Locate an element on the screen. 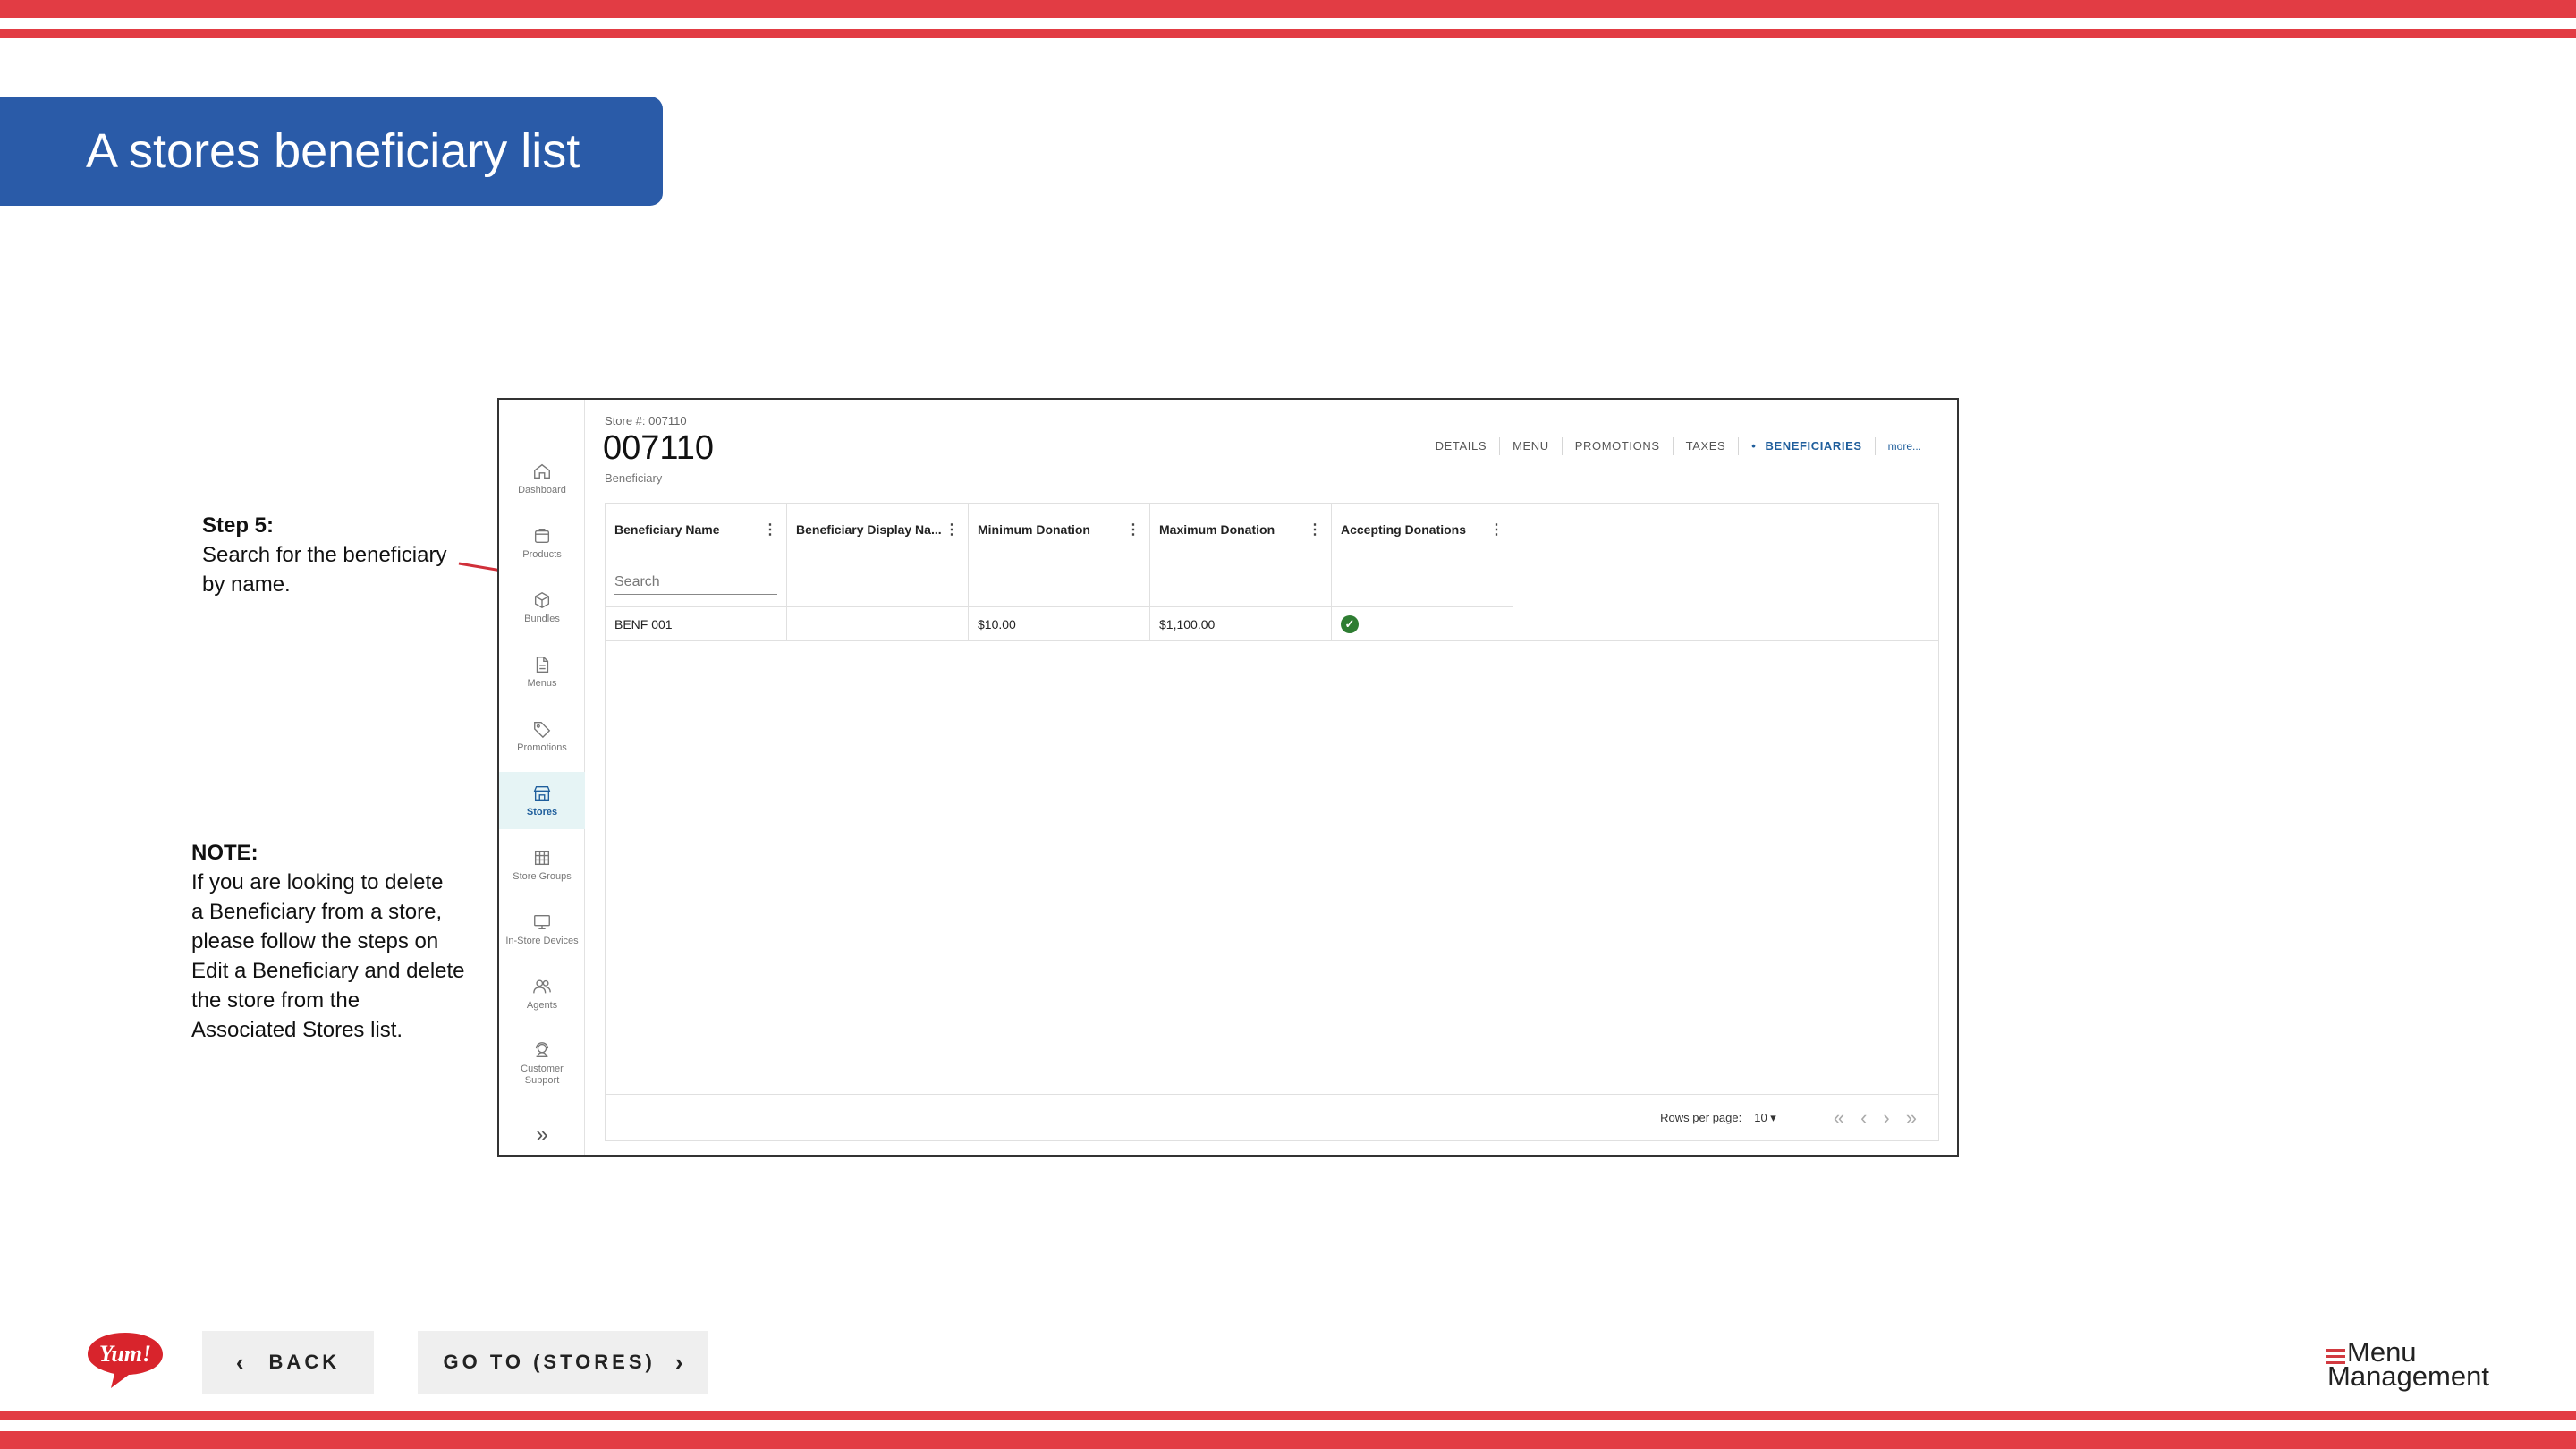  users-icon is located at coordinates (542, 986).